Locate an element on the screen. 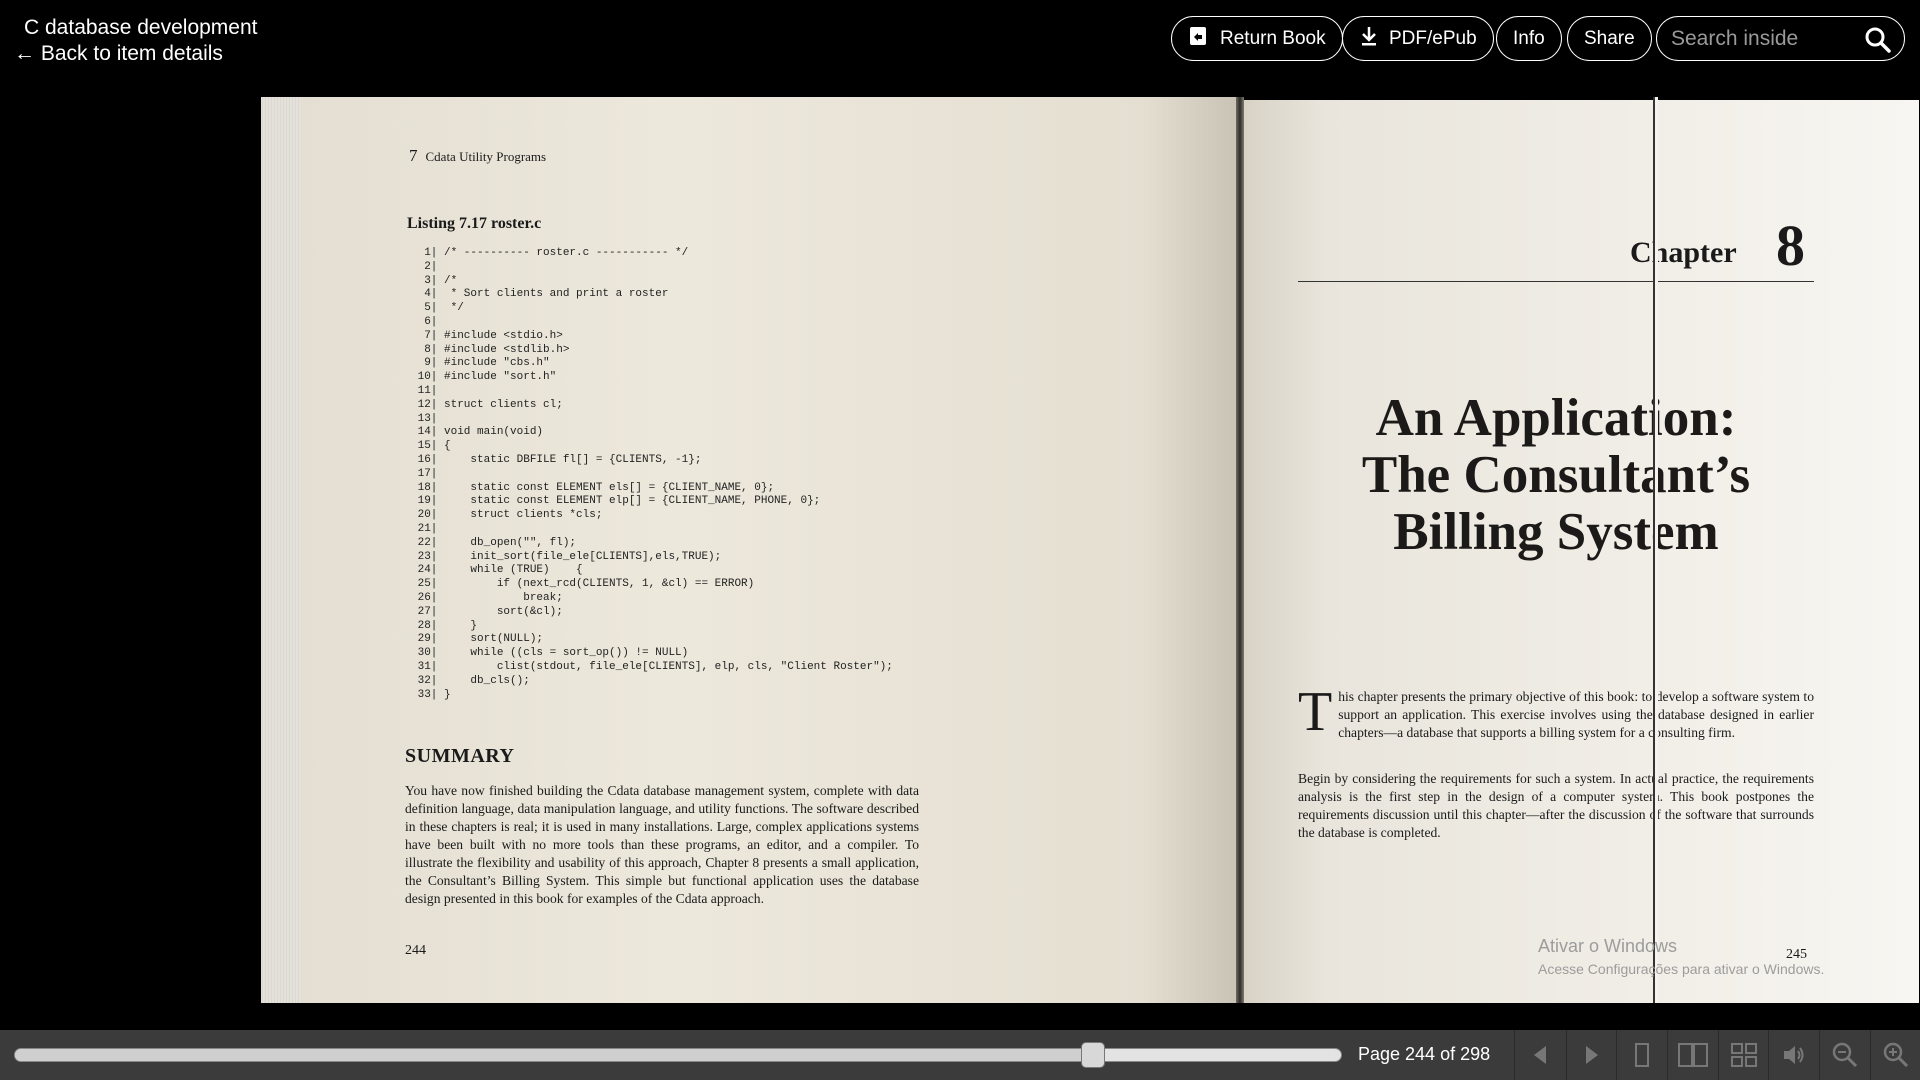 The image size is (1920, 1080). previous-page-button is located at coordinates (1539, 1055).